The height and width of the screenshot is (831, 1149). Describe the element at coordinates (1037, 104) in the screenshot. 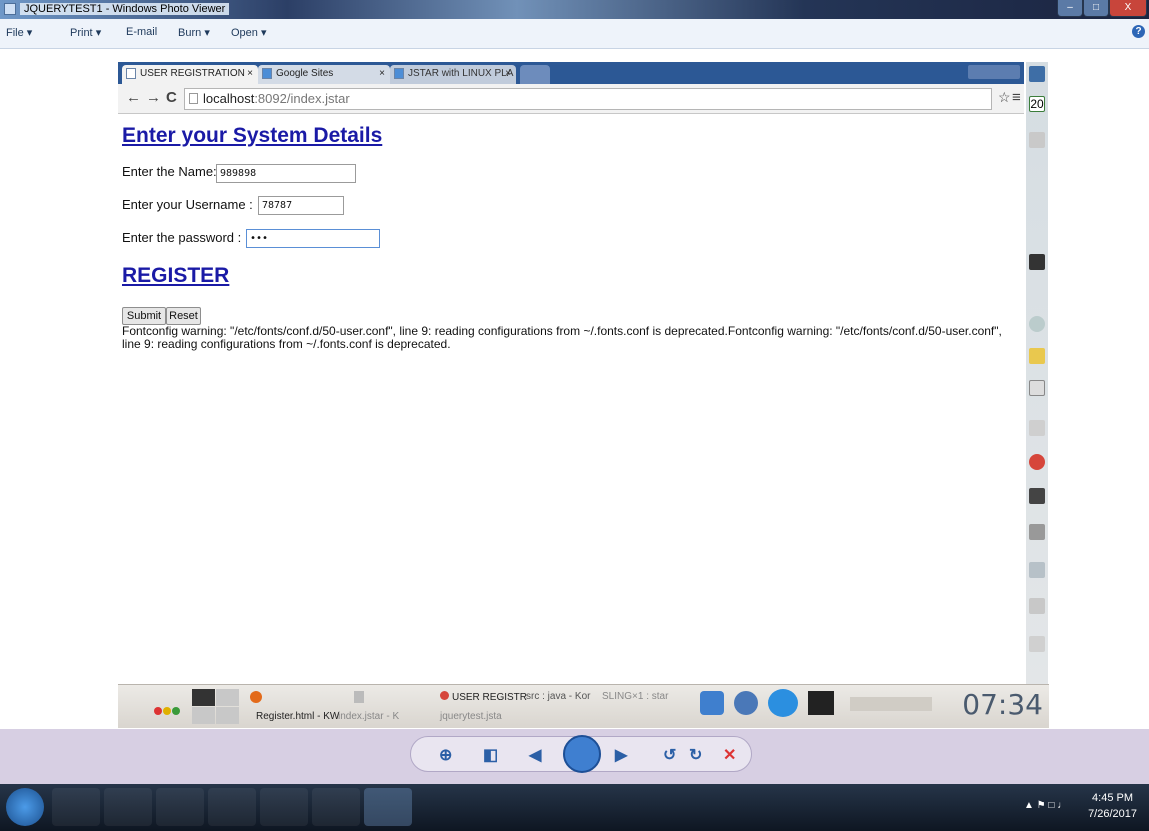

I see `calendar-icon: 20` at that location.